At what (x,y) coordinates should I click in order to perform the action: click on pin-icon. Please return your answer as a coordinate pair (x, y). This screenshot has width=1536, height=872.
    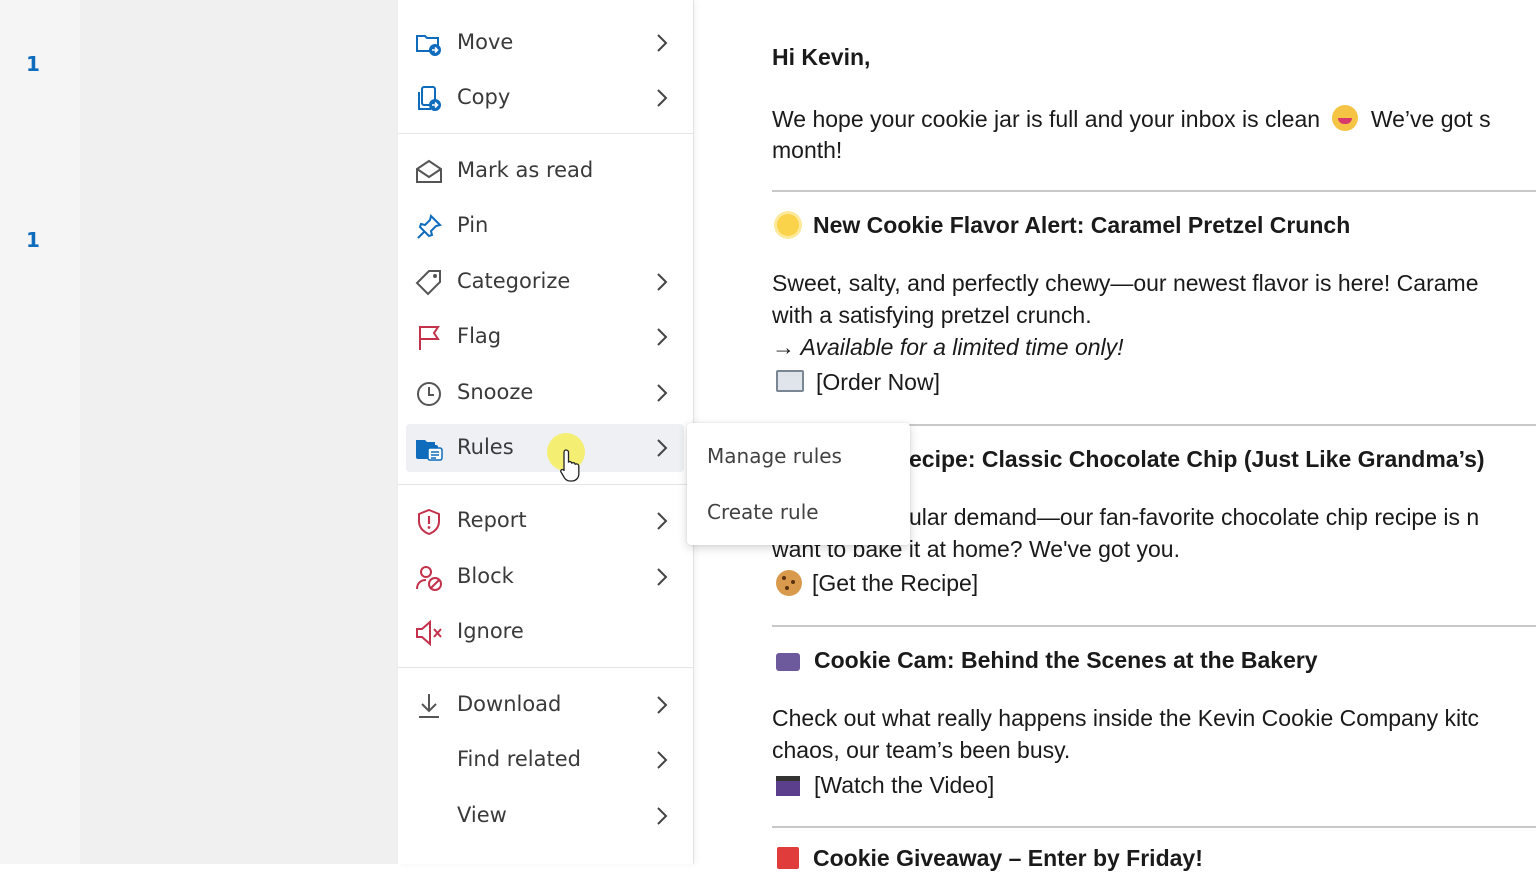
    Looking at the image, I should click on (429, 227).